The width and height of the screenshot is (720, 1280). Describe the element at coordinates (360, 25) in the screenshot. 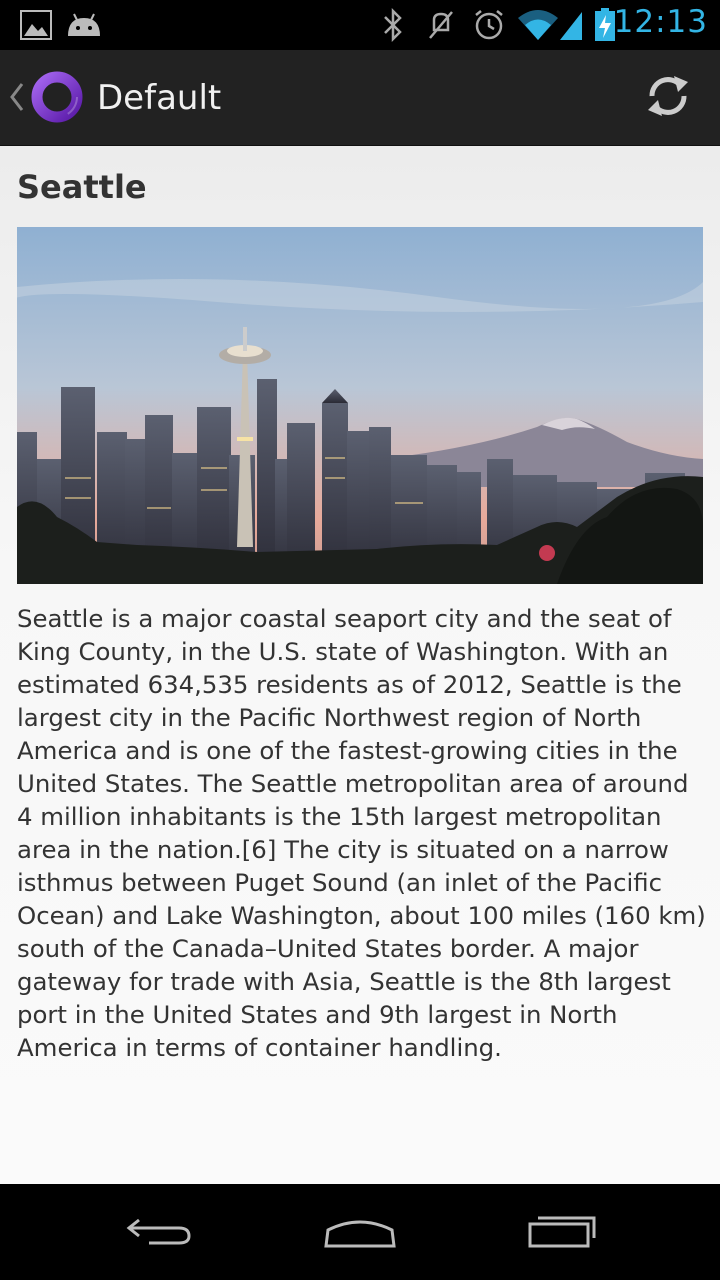

I see `status-bar: 12:13` at that location.